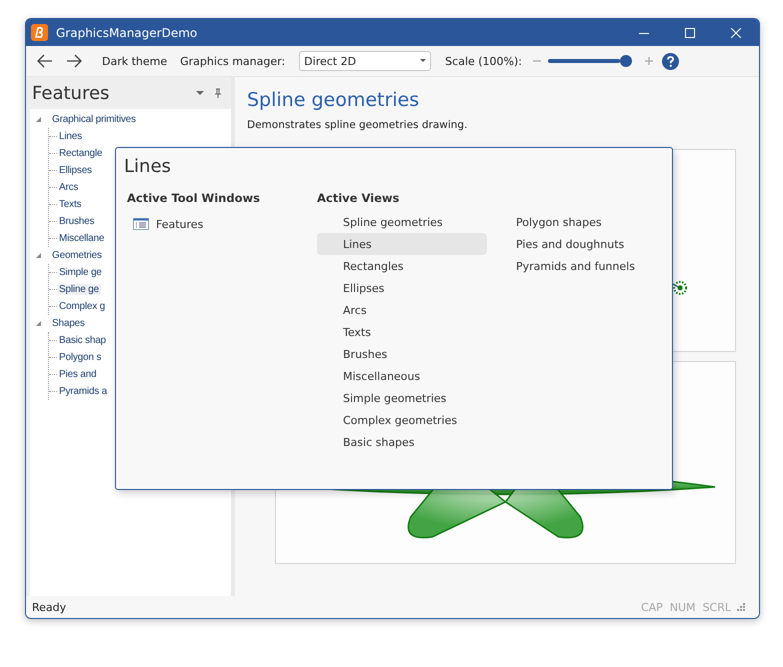 The image size is (783, 667). I want to click on scale-slider, so click(590, 61).